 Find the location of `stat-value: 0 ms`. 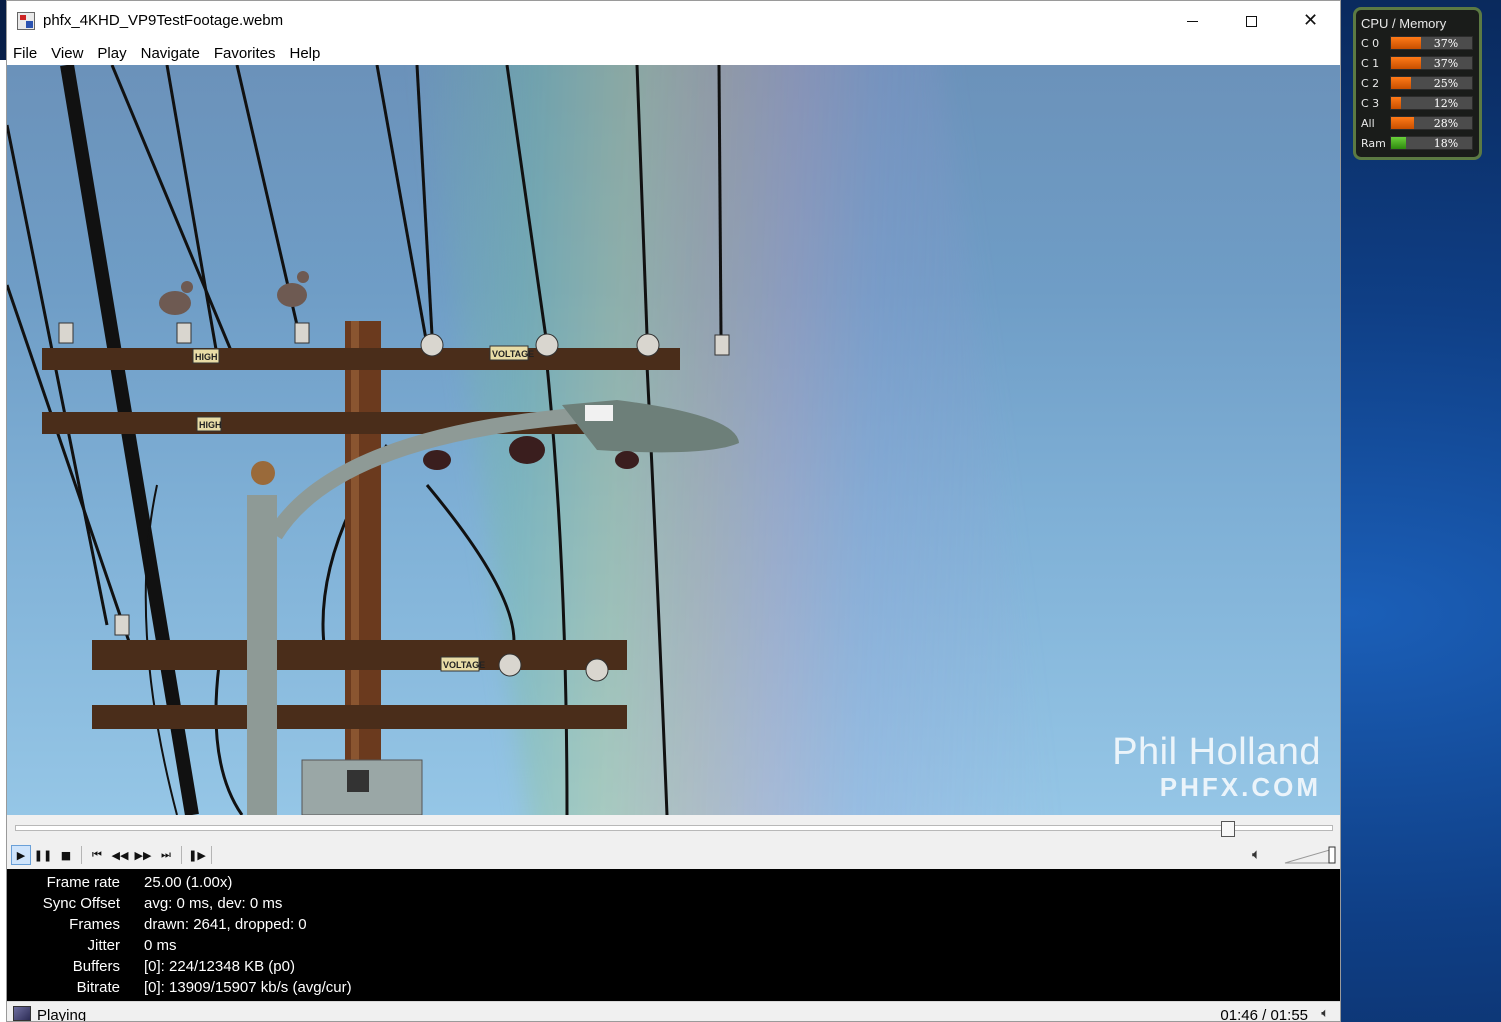

stat-value: 0 ms is located at coordinates (160, 945).